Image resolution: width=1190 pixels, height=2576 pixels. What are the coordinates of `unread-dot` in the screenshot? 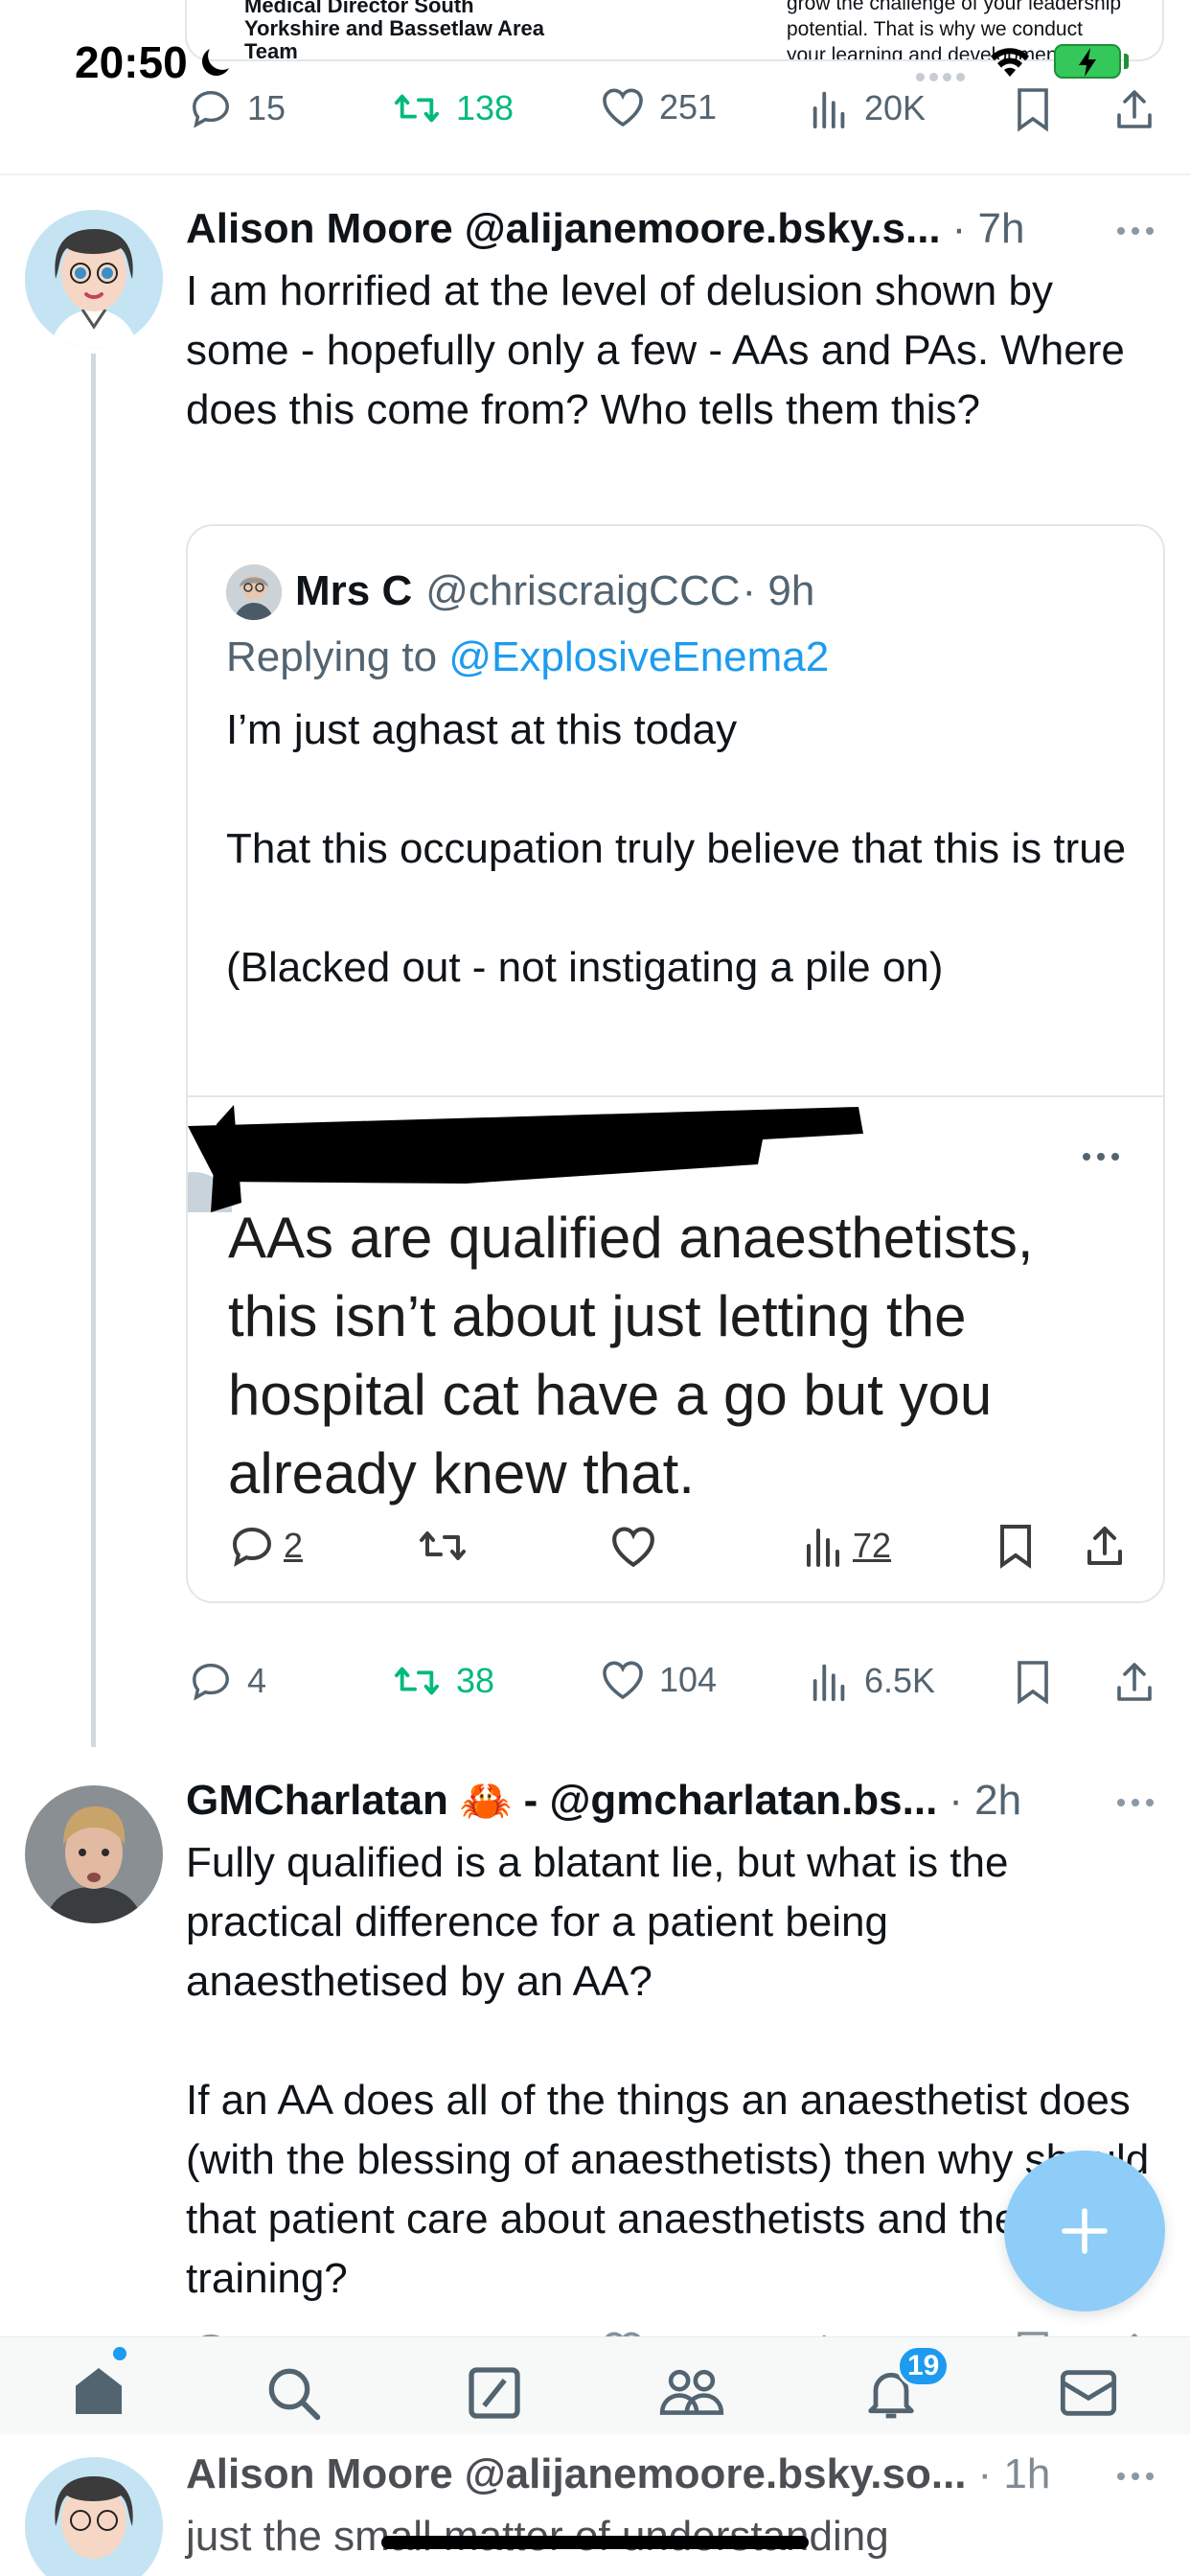 It's located at (120, 2353).